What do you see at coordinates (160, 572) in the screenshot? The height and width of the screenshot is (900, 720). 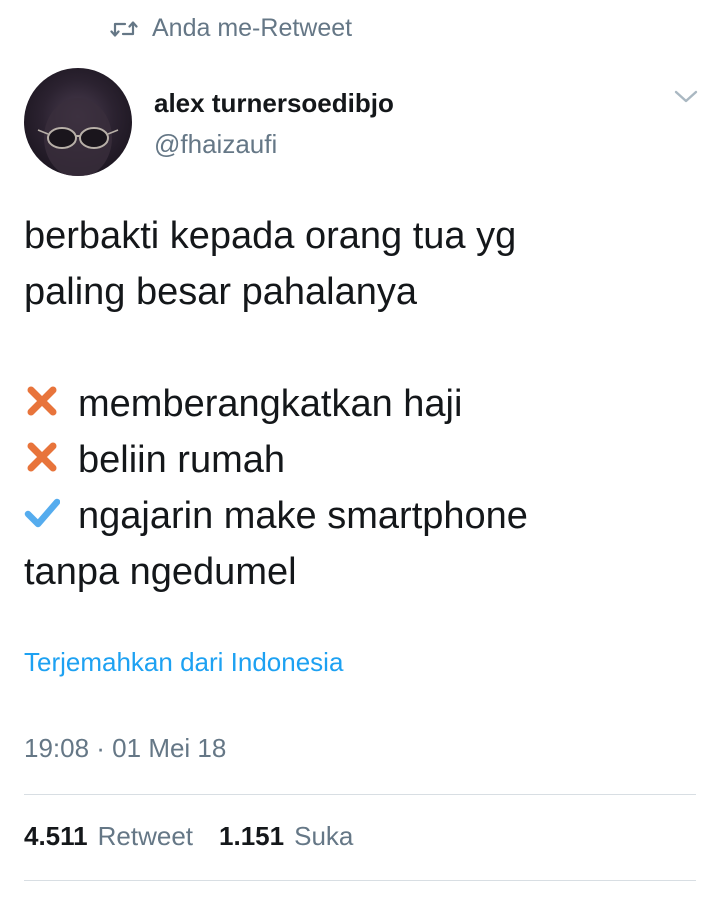 I see `tweet-line: tanpa ngedumel` at bounding box center [160, 572].